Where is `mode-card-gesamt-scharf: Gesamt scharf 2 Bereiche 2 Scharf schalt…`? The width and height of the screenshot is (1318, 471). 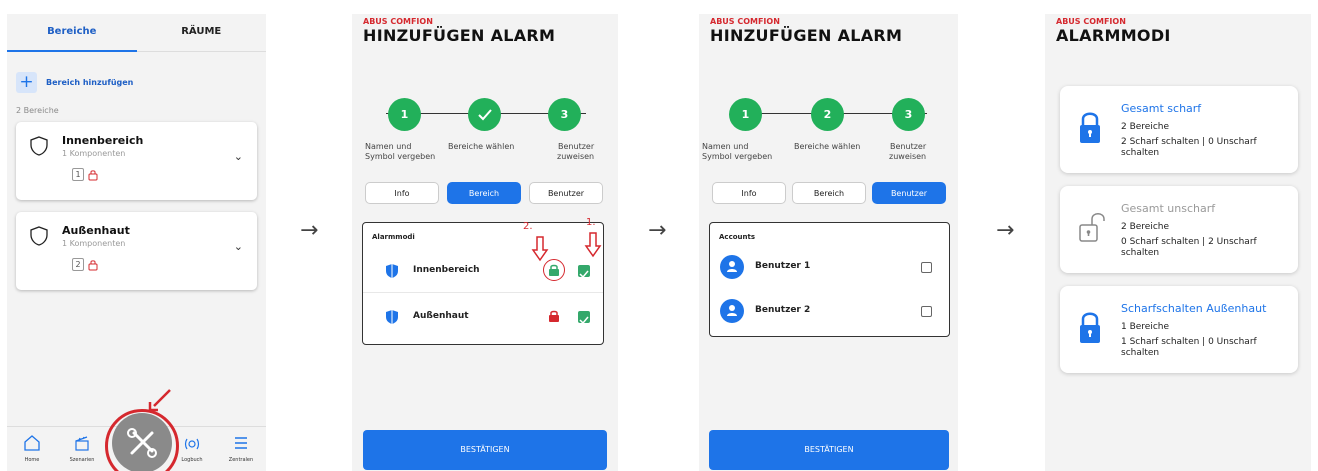
mode-card-gesamt-scharf: Gesamt scharf 2 Bereiche 2 Scharf schalt… is located at coordinates (1179, 129).